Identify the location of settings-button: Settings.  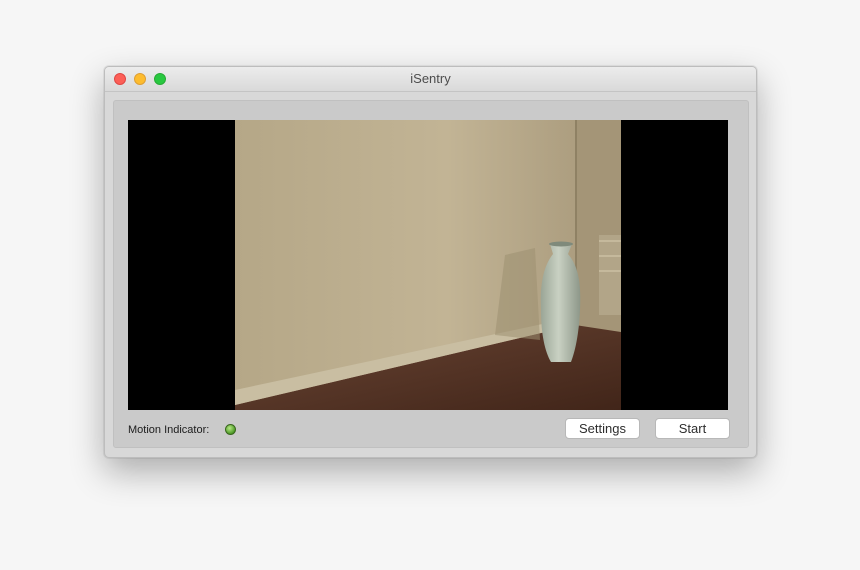
(602, 428).